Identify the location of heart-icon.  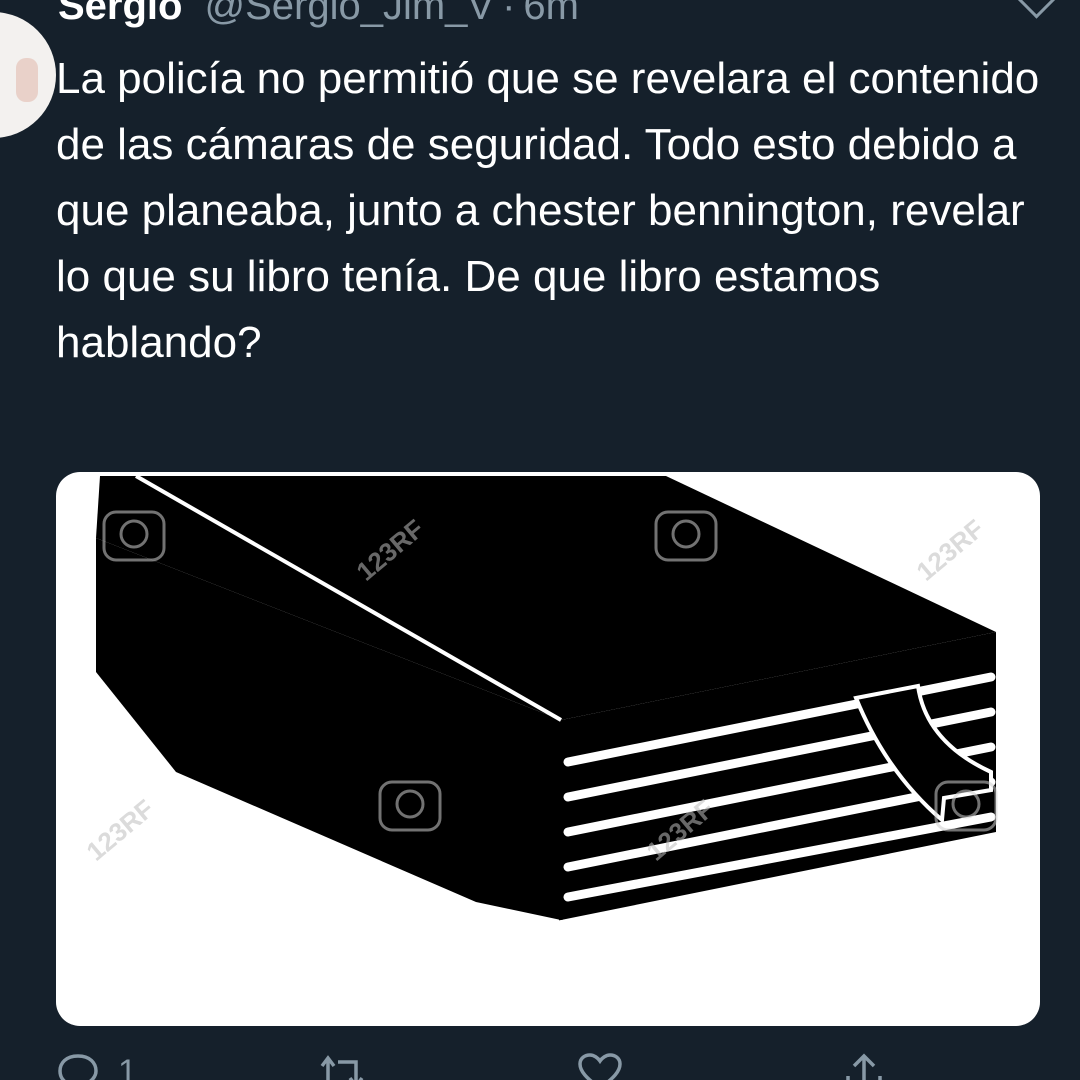
(600, 1066).